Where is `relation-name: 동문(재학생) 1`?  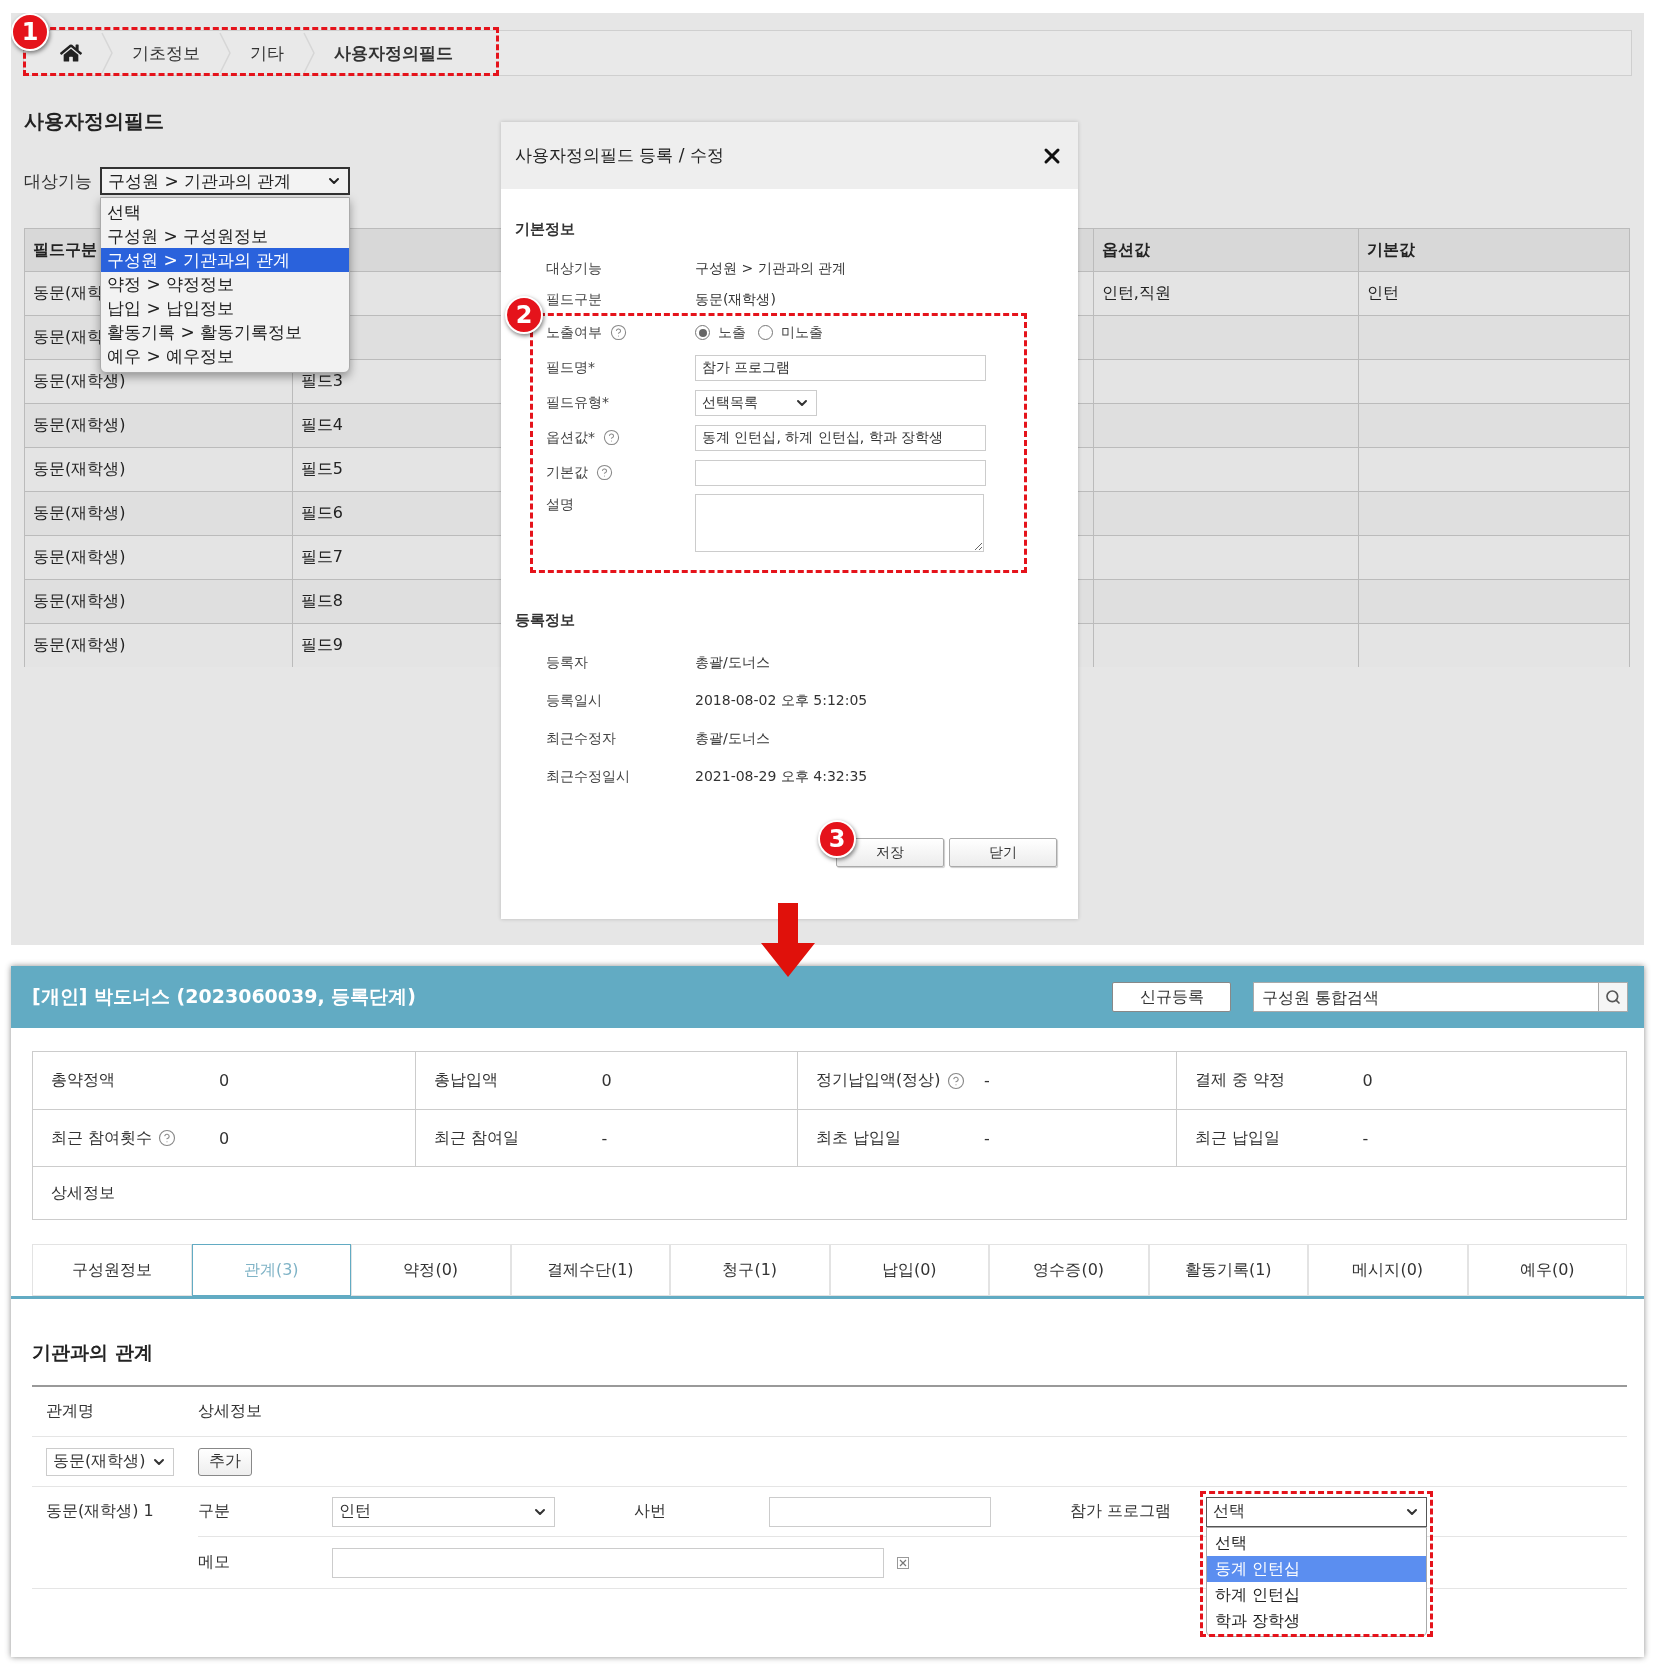
relation-name: 동문(재학생) 1 is located at coordinates (100, 1511).